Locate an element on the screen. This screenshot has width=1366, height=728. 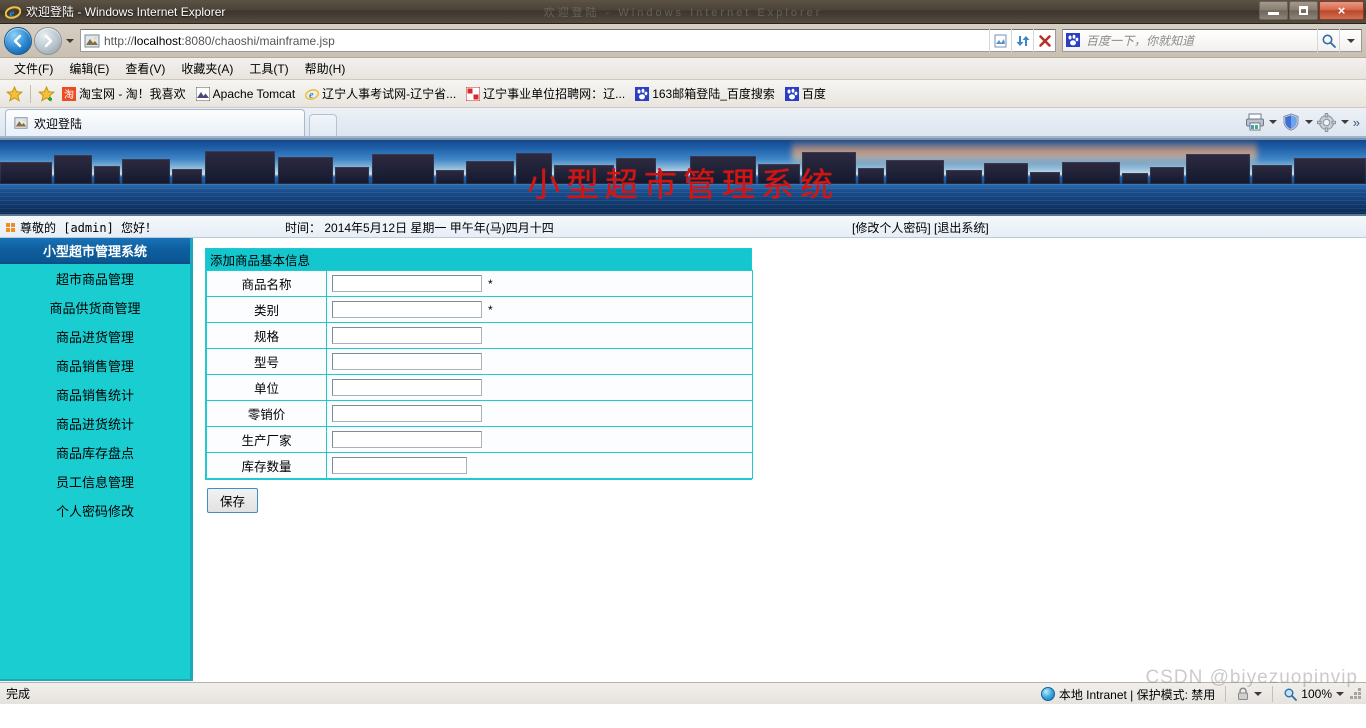
status-divider is located at coordinates (1226, 694).